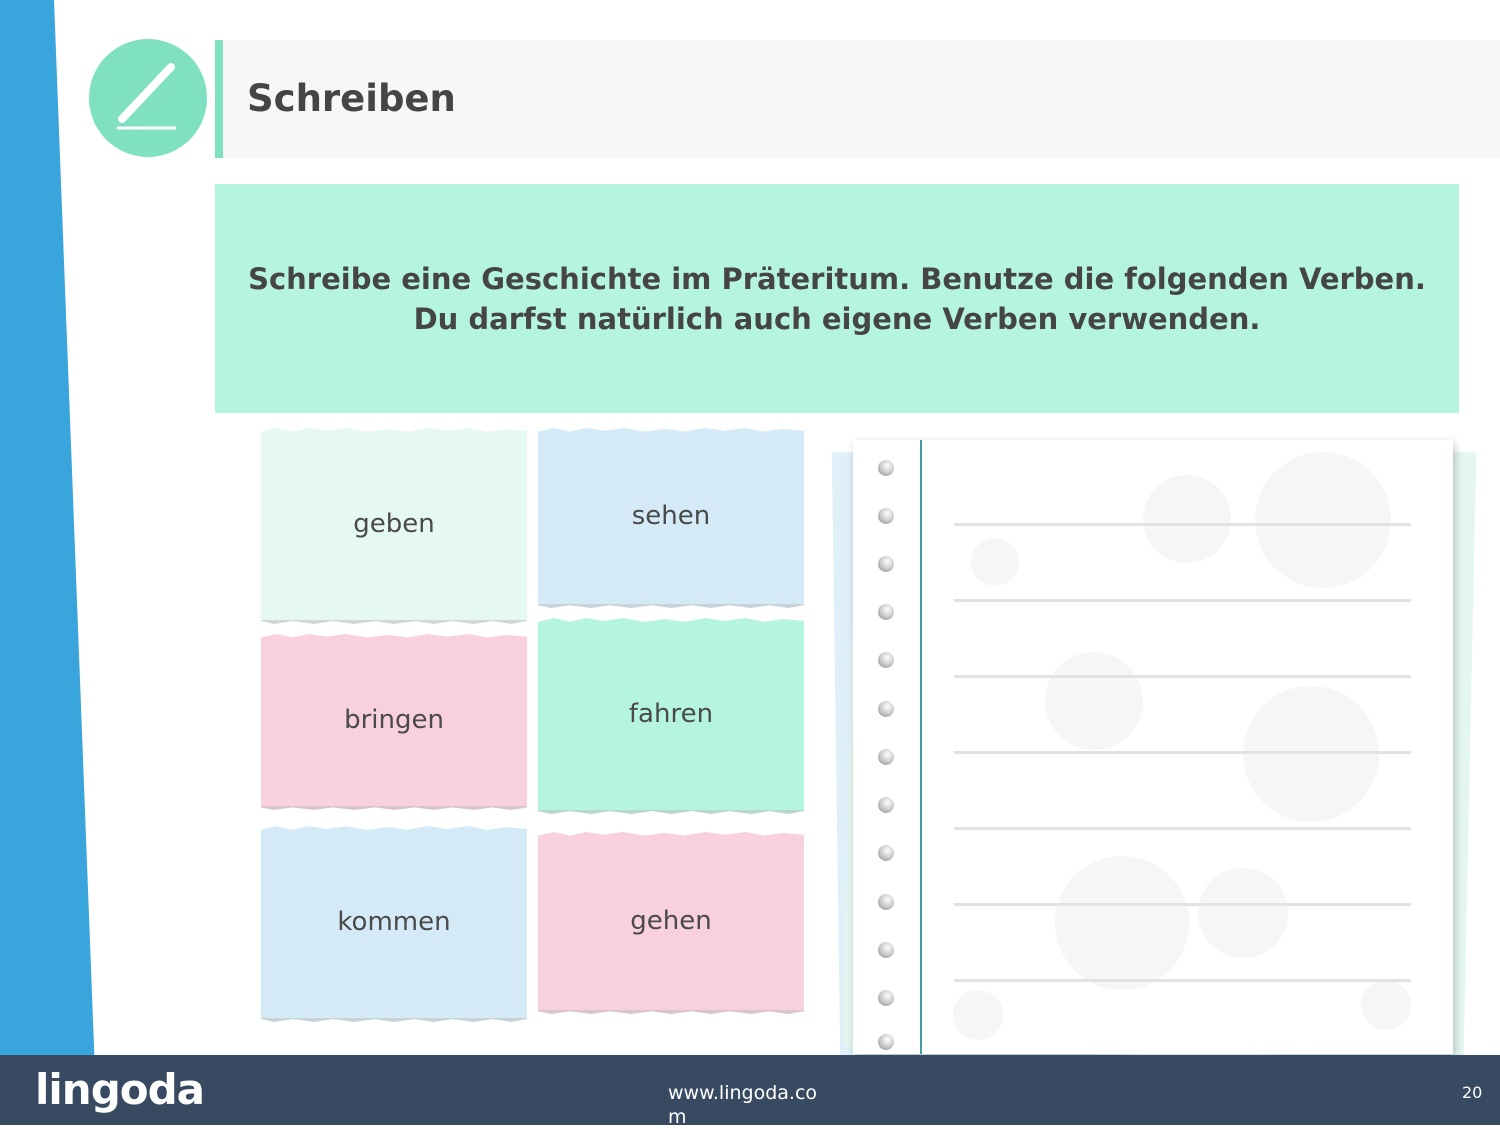 The width and height of the screenshot is (1500, 1129). I want to click on verb-card-fahren: fahren, so click(671, 716).